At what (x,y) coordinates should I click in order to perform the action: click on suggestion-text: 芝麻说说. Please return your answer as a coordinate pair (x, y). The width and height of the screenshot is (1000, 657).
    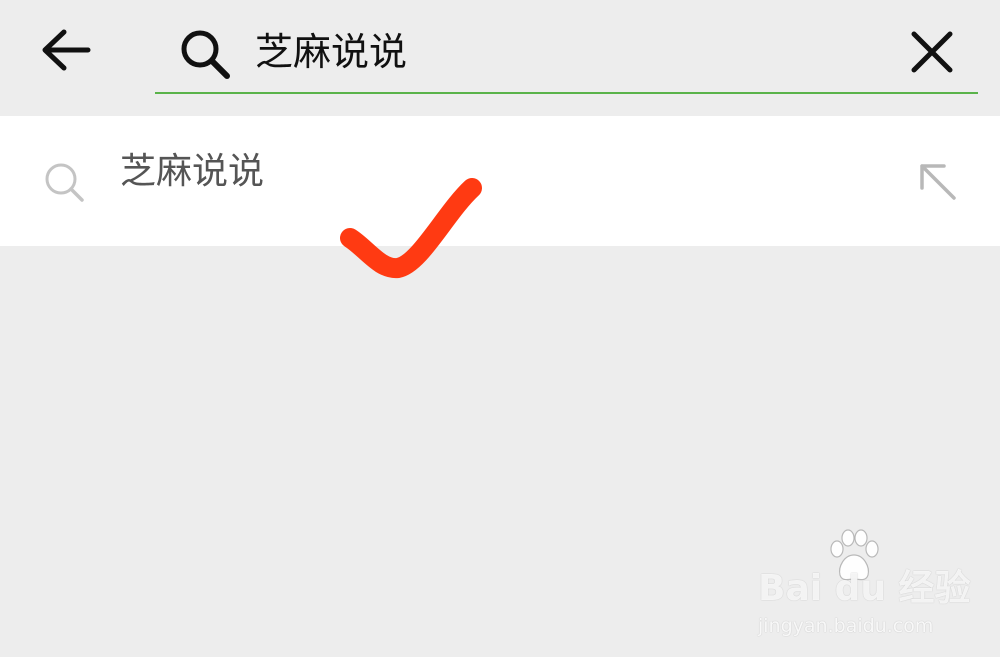
    Looking at the image, I should click on (192, 171).